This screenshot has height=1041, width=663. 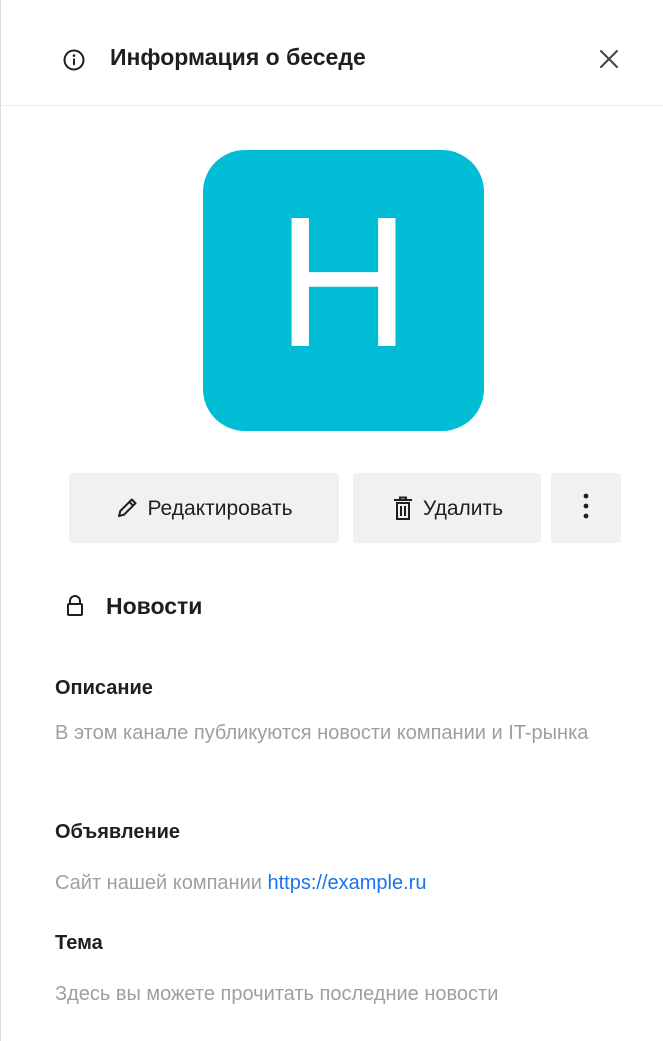 What do you see at coordinates (463, 508) in the screenshot?
I see `delete-button-label: Удалить` at bounding box center [463, 508].